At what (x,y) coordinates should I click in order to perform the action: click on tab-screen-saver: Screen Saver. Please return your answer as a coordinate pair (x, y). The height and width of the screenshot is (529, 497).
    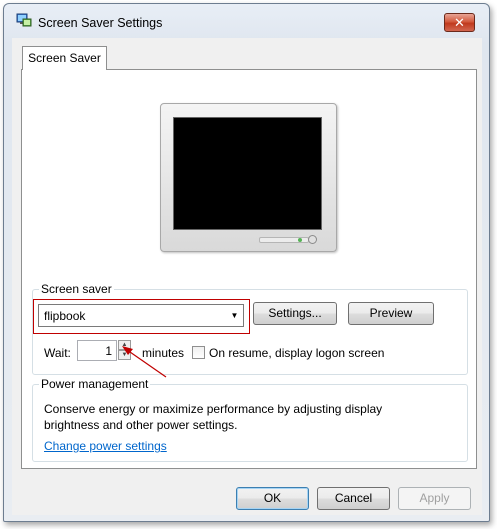
    Looking at the image, I should click on (64, 58).